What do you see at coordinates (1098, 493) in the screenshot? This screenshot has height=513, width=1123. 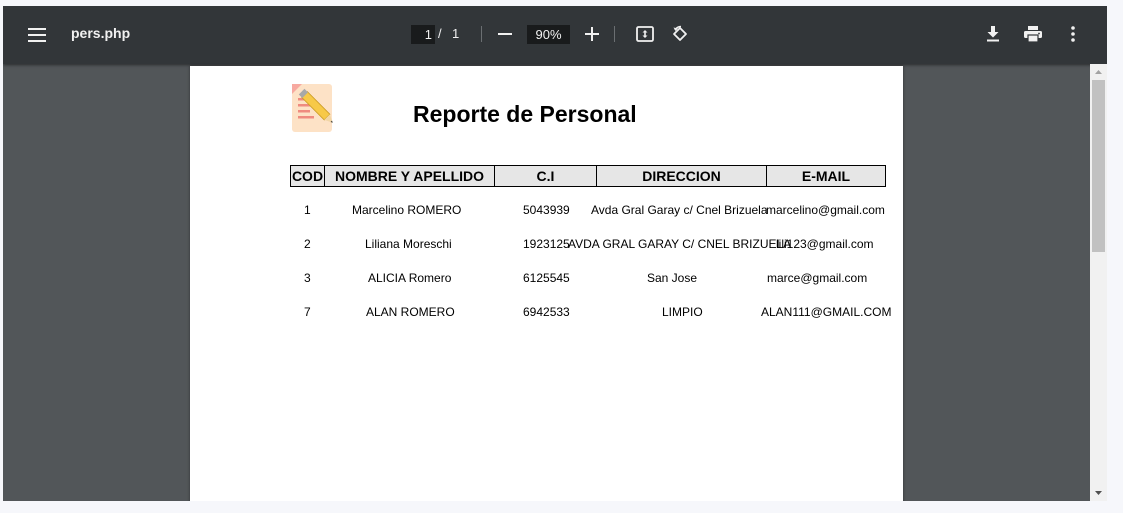 I see `scroll-down-arrow-icon` at bounding box center [1098, 493].